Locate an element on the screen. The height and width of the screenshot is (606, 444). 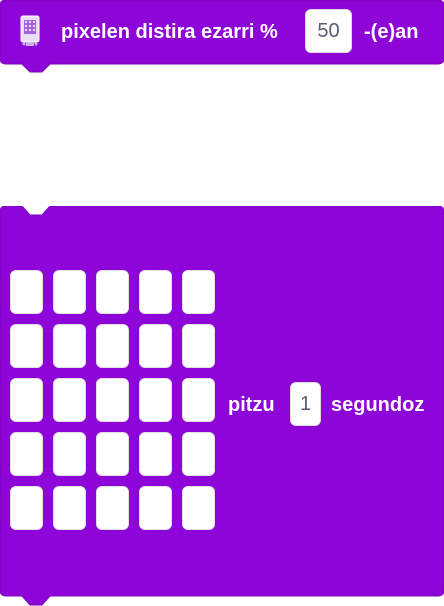
seconds-input: 1 is located at coordinates (305, 404).